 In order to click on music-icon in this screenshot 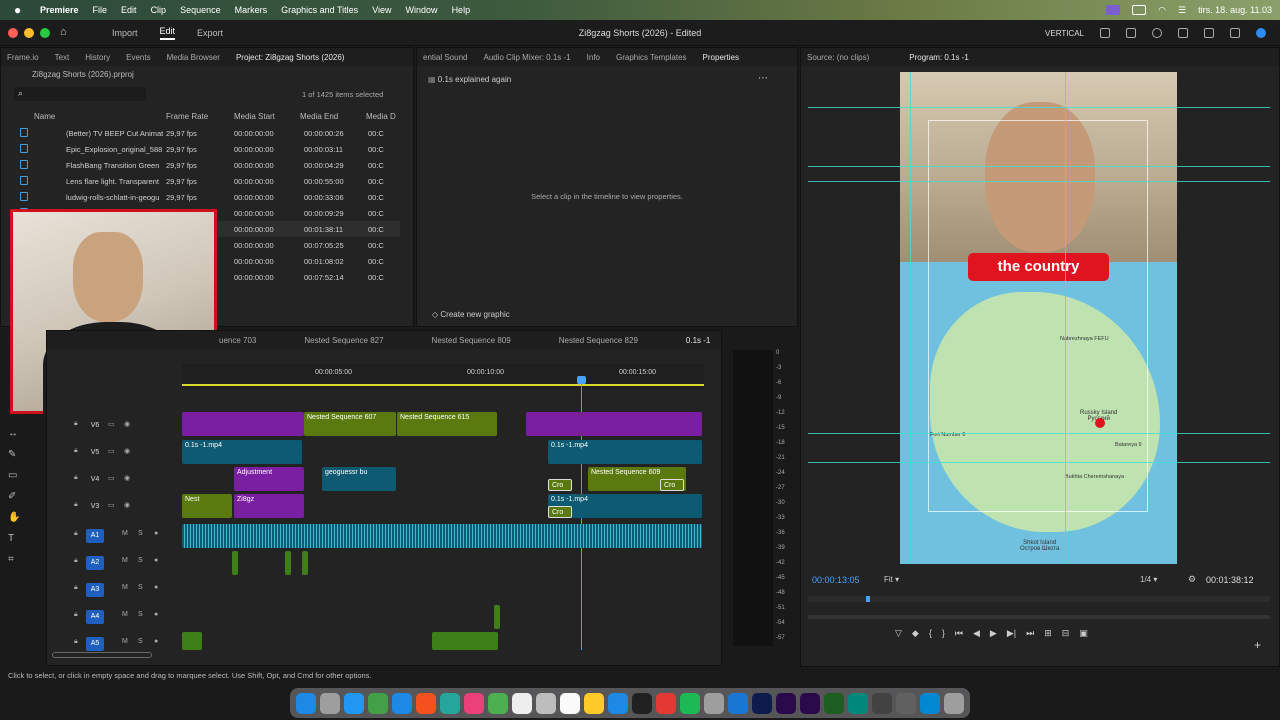, I will do `click(666, 703)`.